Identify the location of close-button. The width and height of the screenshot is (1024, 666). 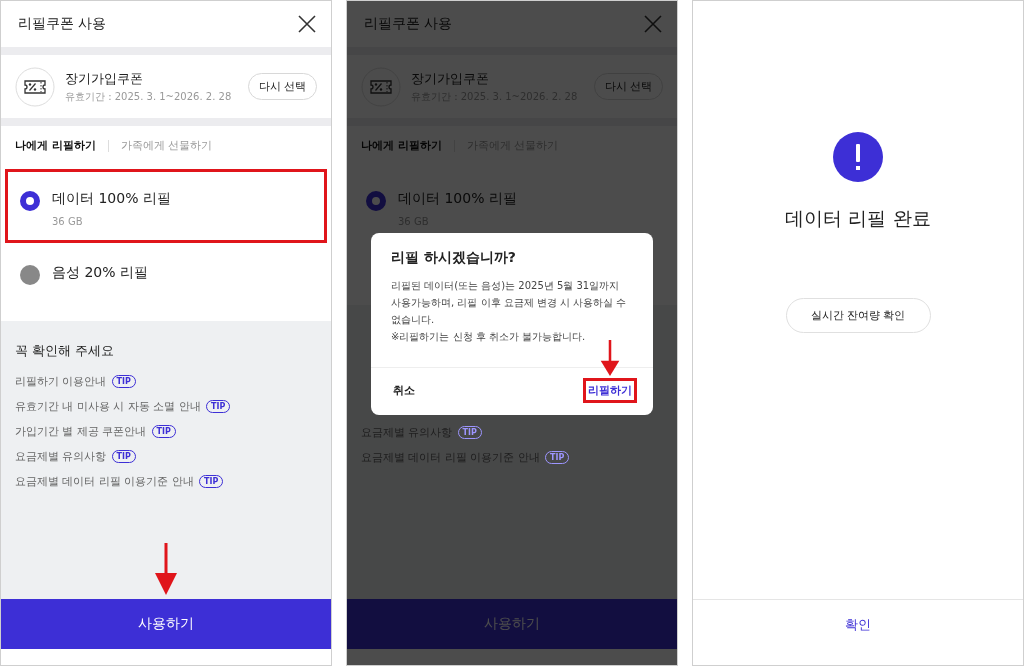
(307, 24).